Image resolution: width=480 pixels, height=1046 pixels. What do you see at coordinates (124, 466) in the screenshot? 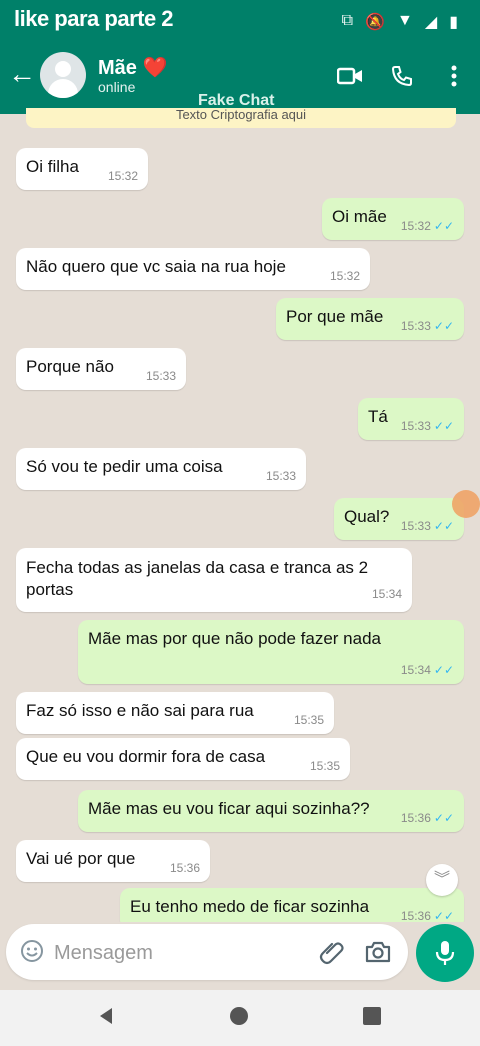
I see `message-text: Só vou te pedir uma coisa` at bounding box center [124, 466].